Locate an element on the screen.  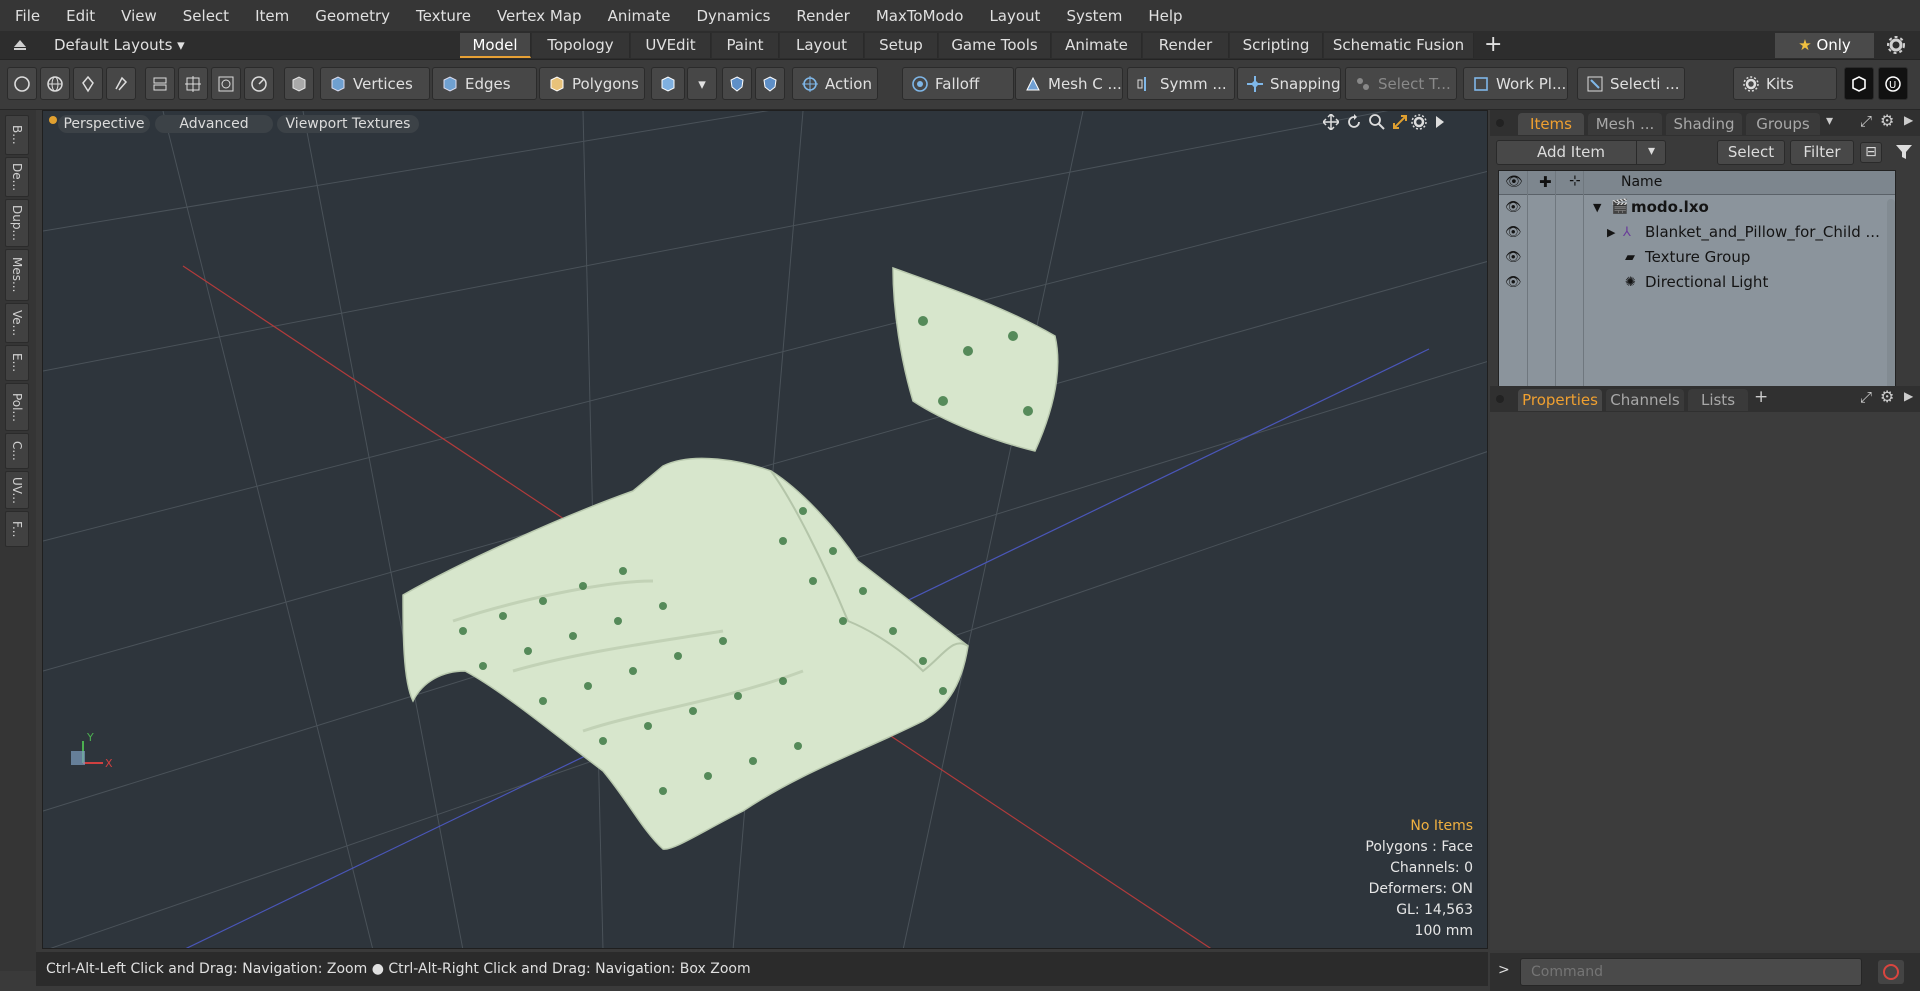
menu-view: View is located at coordinates (137, 16).